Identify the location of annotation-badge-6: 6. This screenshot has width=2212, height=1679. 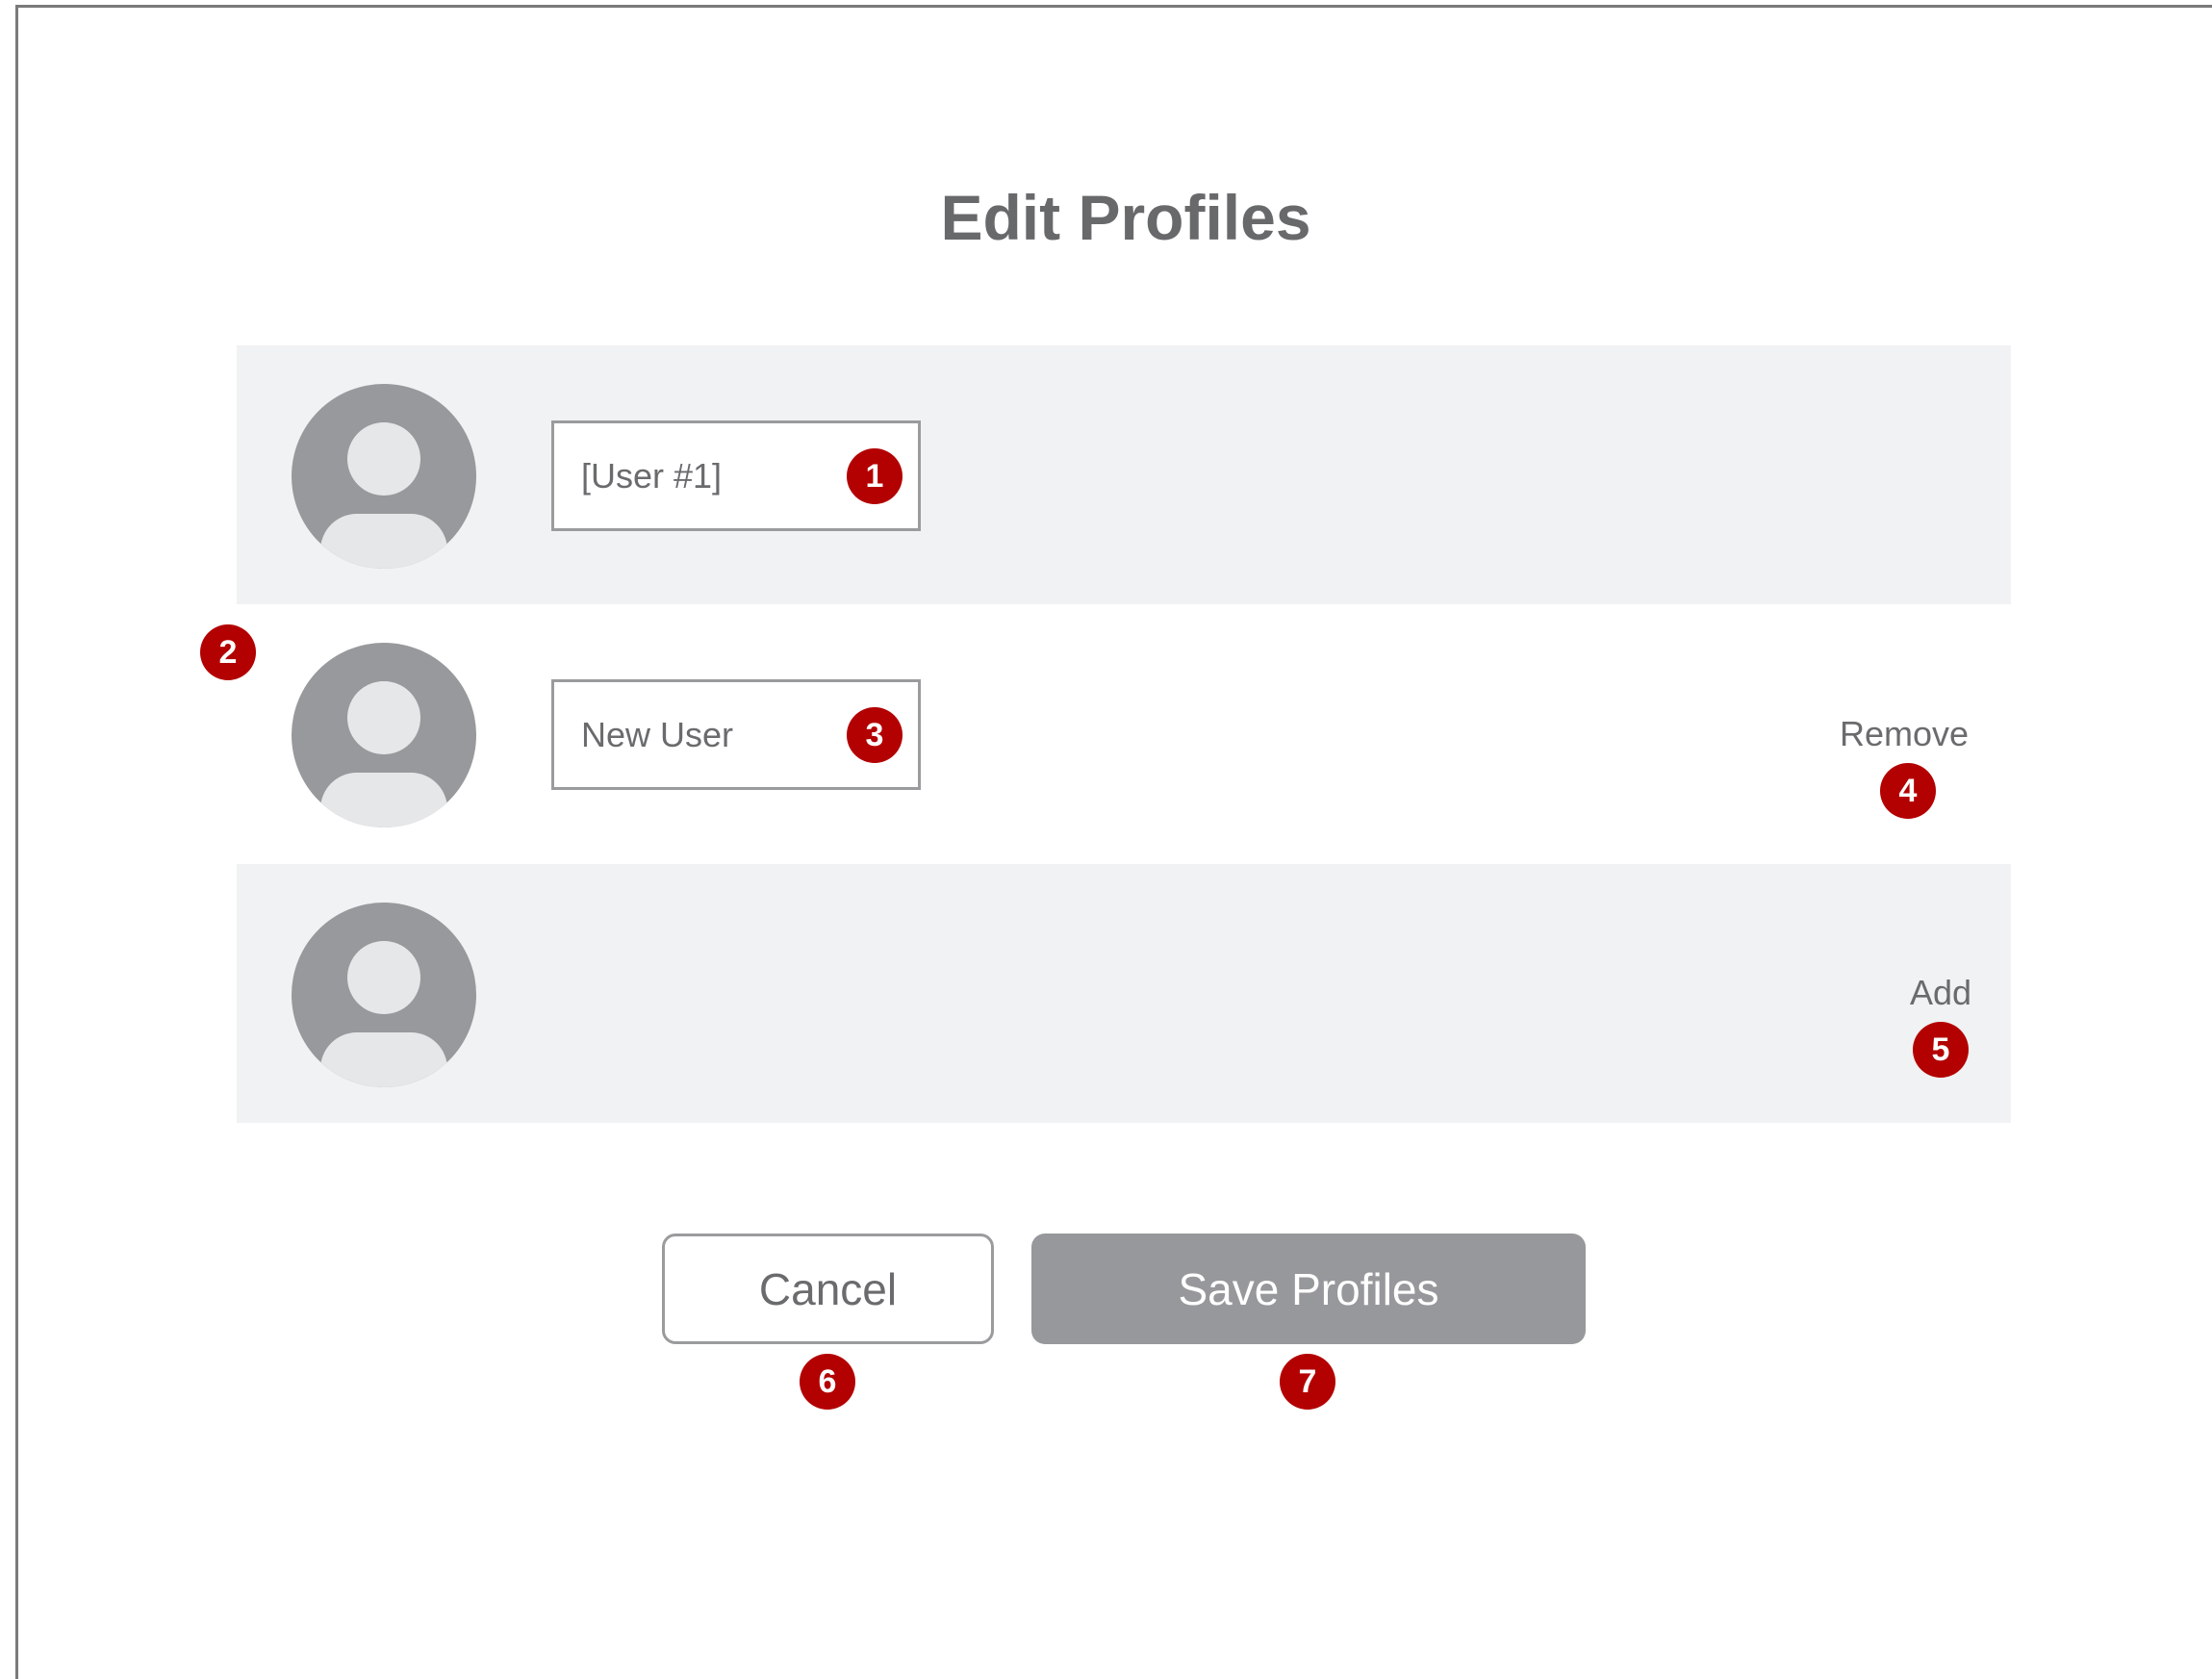
(827, 1382).